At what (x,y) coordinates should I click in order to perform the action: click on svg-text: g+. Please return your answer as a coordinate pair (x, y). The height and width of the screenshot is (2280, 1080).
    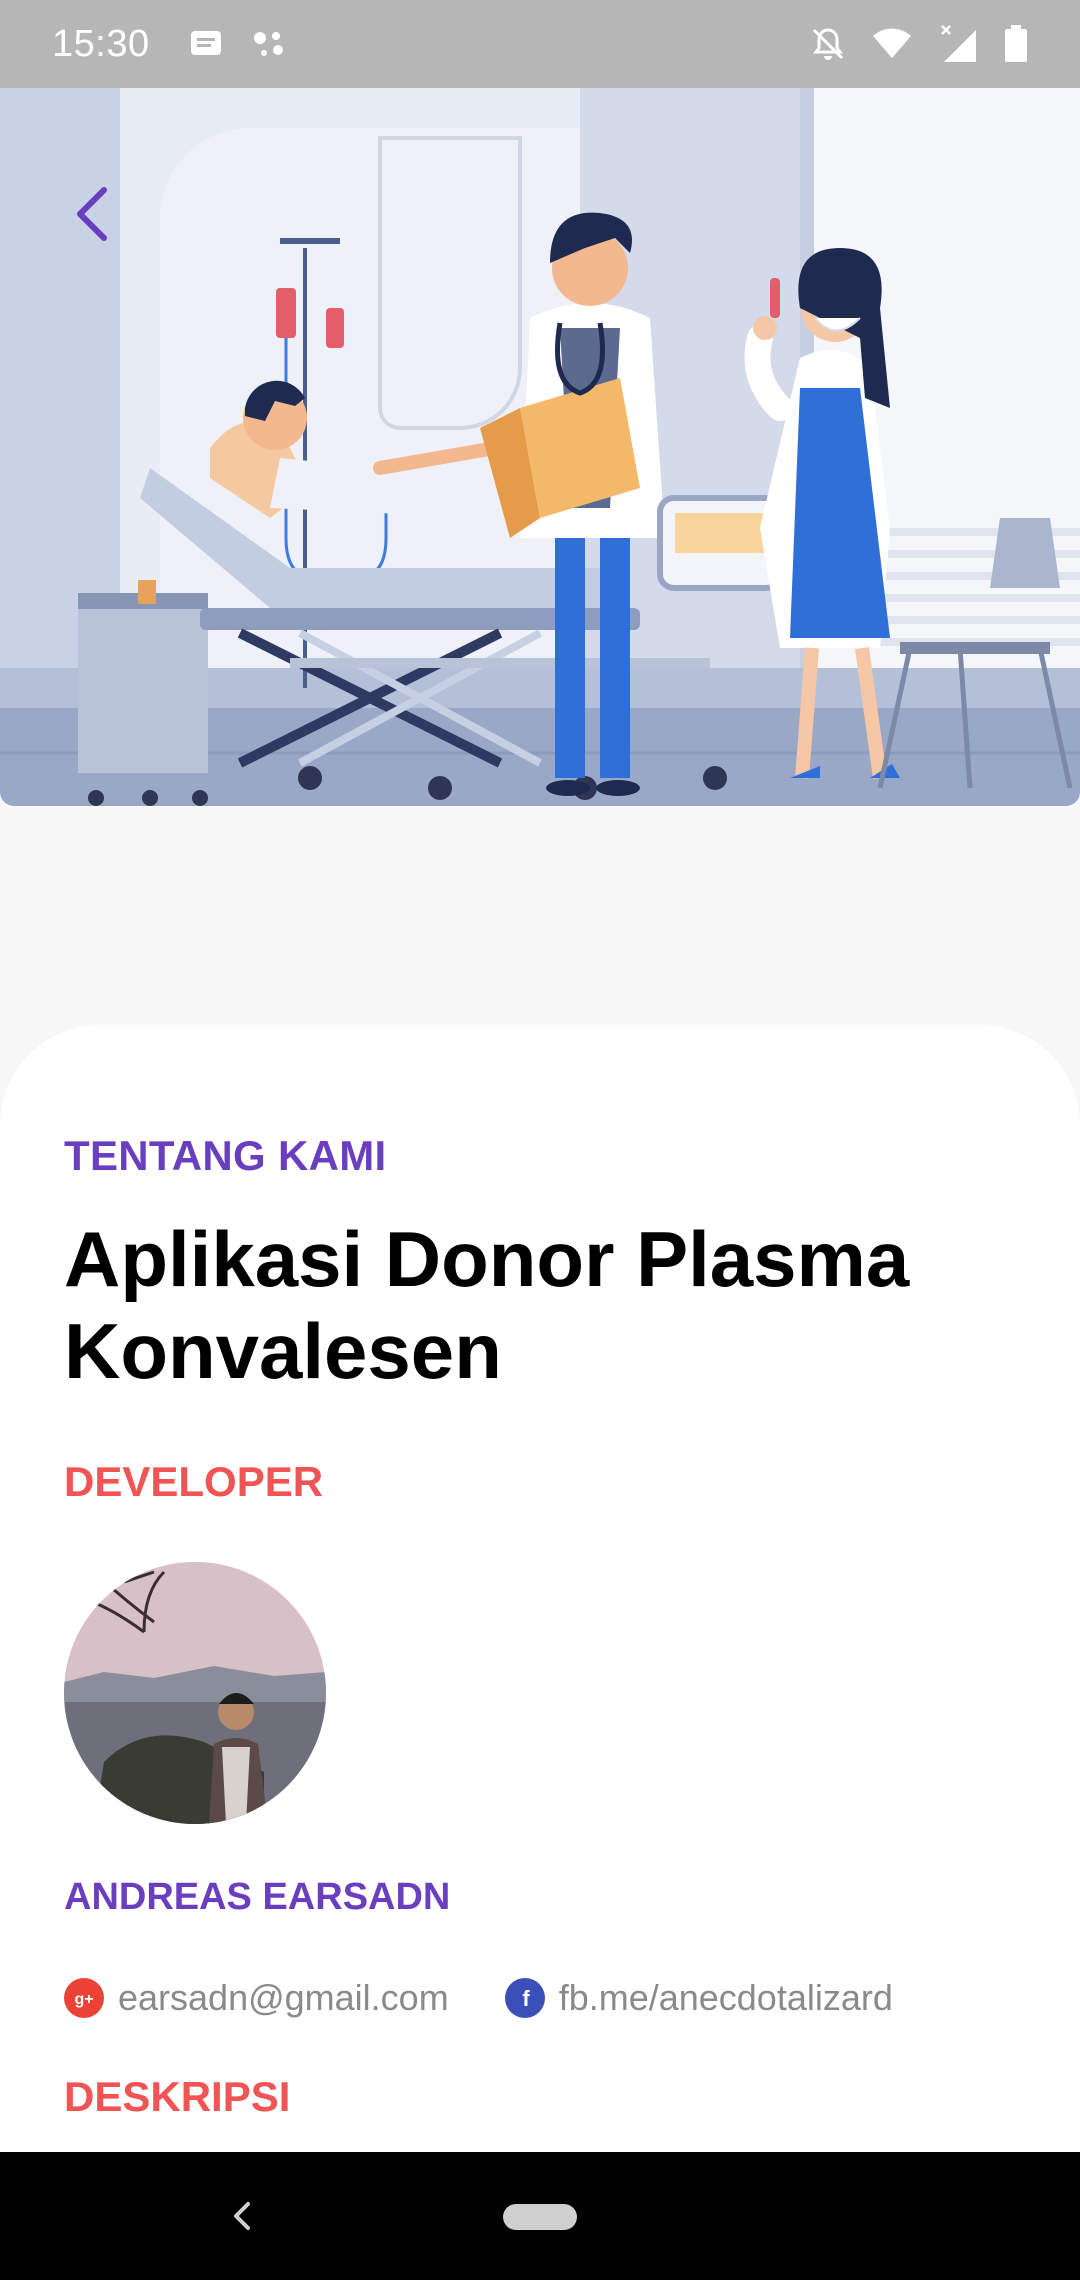
    Looking at the image, I should click on (83, 1999).